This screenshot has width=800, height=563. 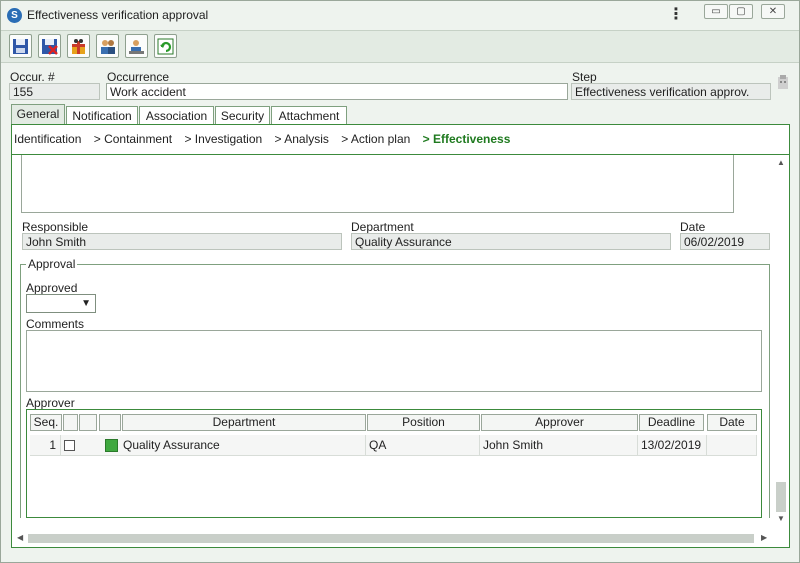 I want to click on step-investigation: > Investigation, so click(x=223, y=139).